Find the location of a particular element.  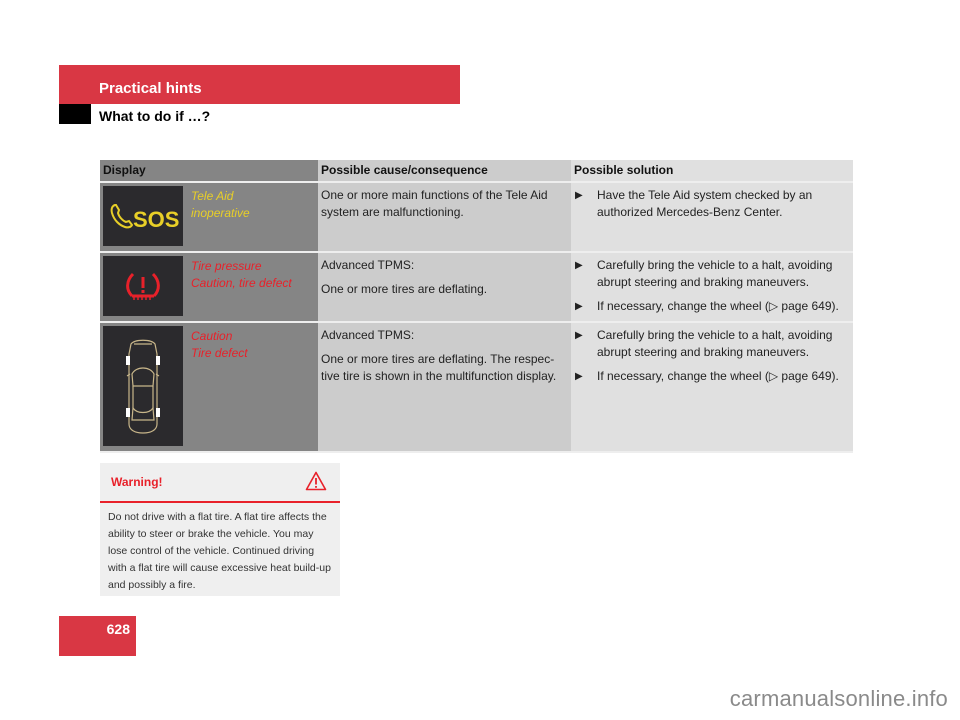

watermark-text: carmanualsonline.info is located at coordinates (838, 698).